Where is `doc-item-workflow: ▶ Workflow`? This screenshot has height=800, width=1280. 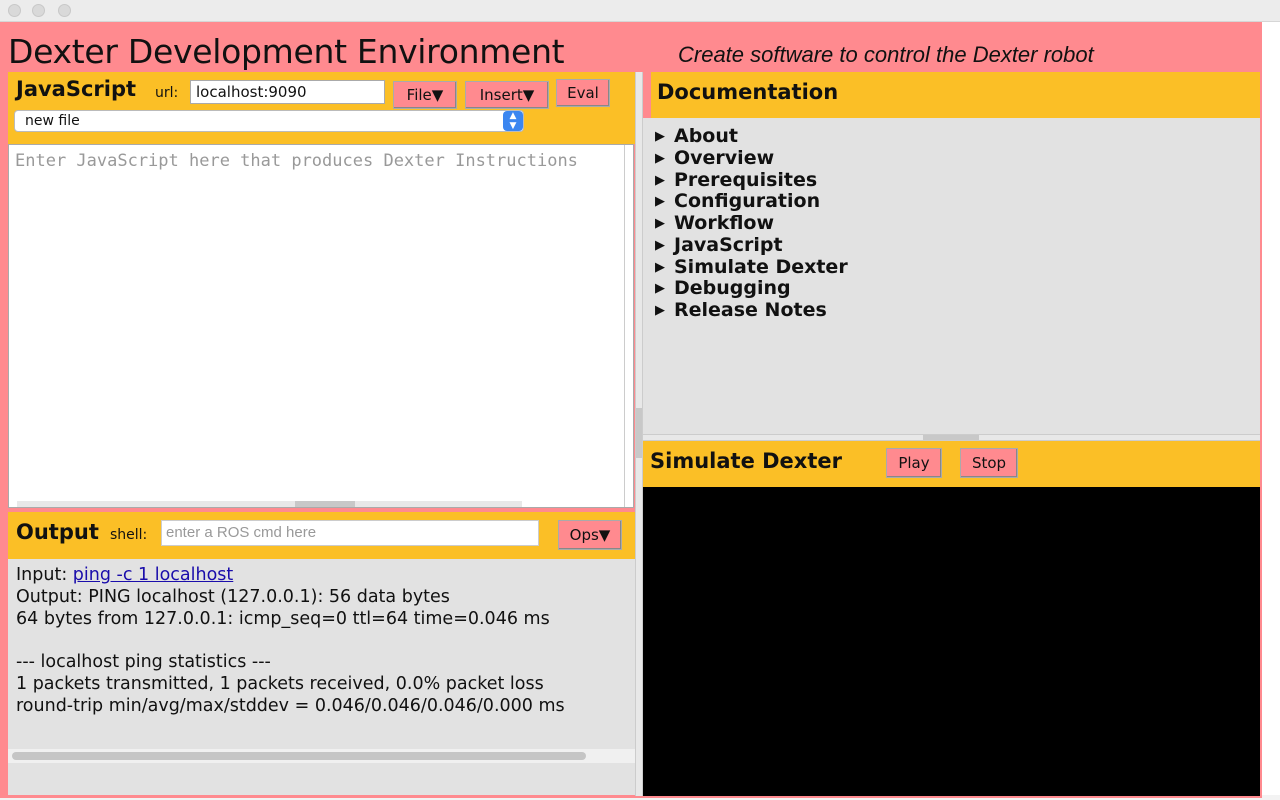
doc-item-workflow: ▶ Workflow is located at coordinates (714, 223).